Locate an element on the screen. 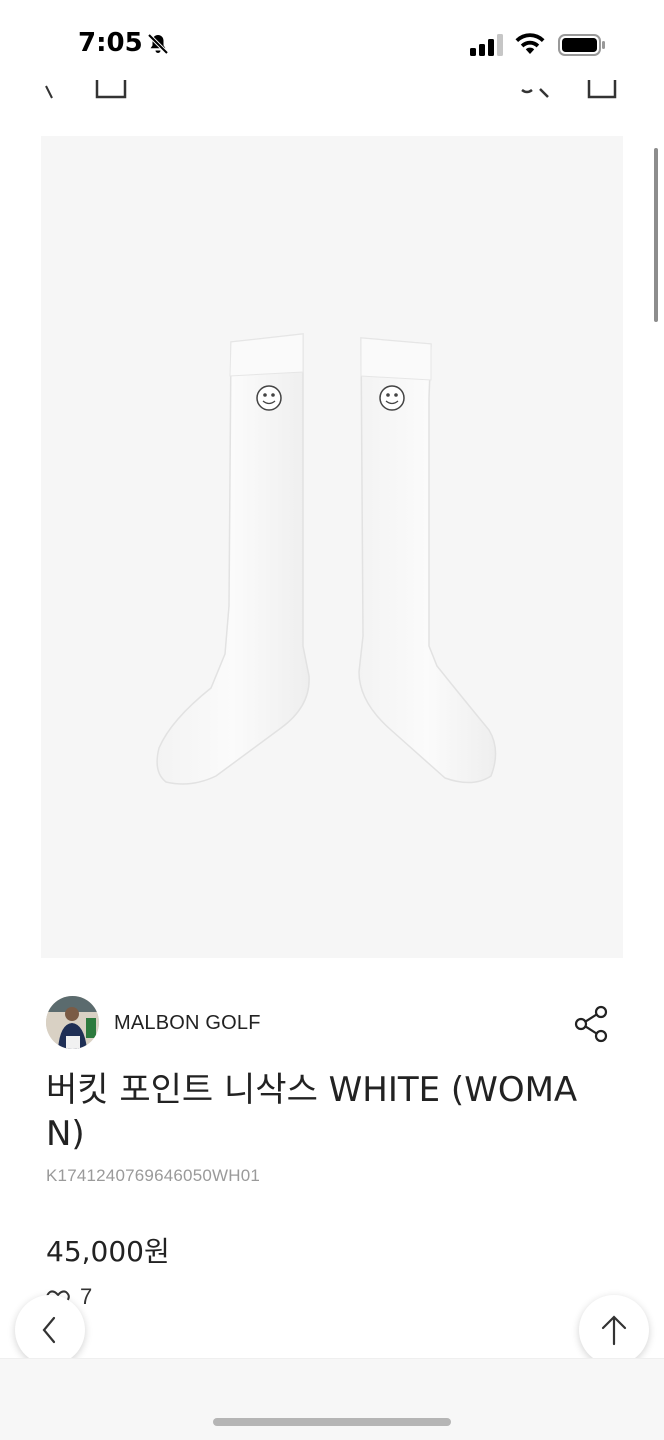  arrow-up-icon is located at coordinates (614, 1330).